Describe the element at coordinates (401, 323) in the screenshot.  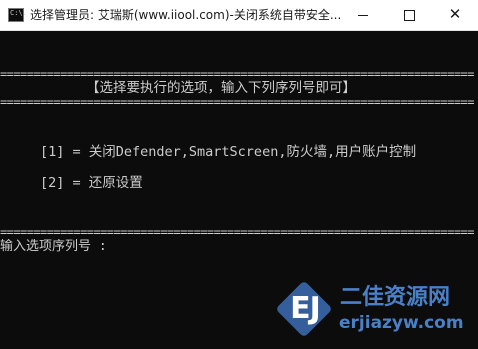
I see `watermark-url: erjiazyw.com` at that location.